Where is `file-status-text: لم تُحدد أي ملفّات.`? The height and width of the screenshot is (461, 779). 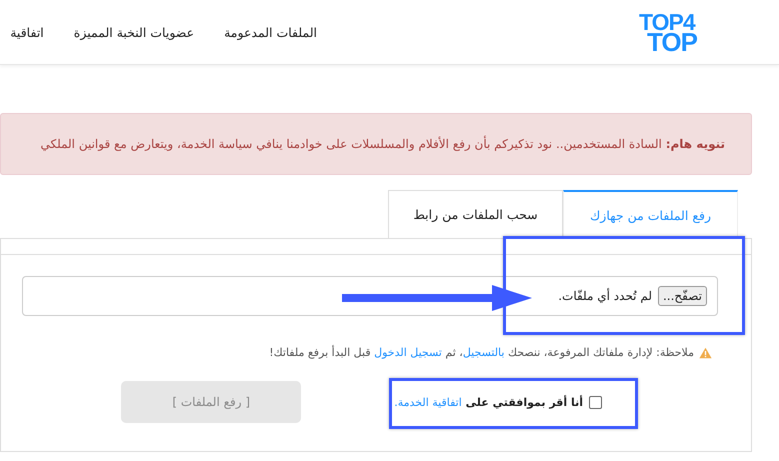 file-status-text: لم تُحدد أي ملفّات. is located at coordinates (605, 296).